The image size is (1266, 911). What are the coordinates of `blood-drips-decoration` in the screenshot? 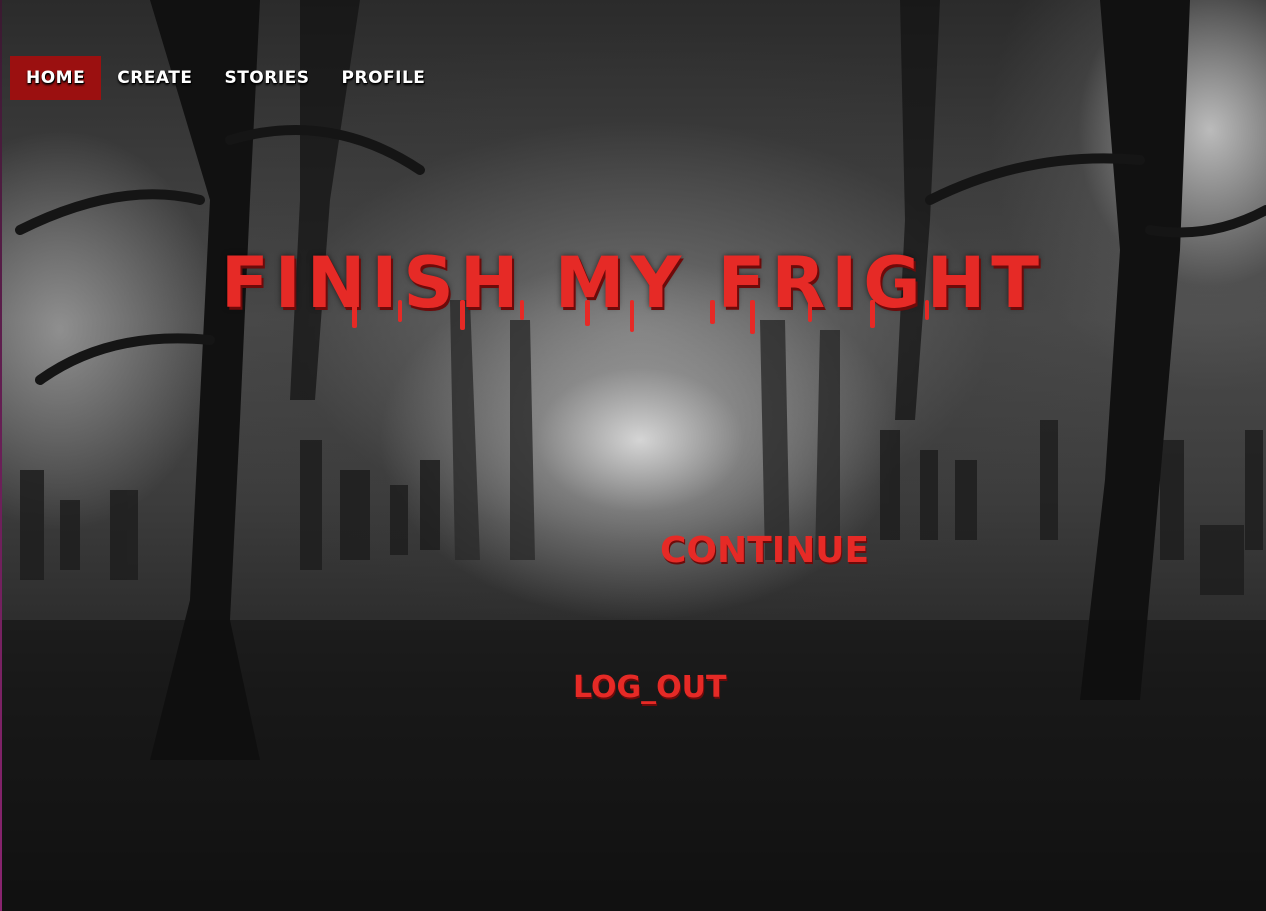 It's located at (640, 317).